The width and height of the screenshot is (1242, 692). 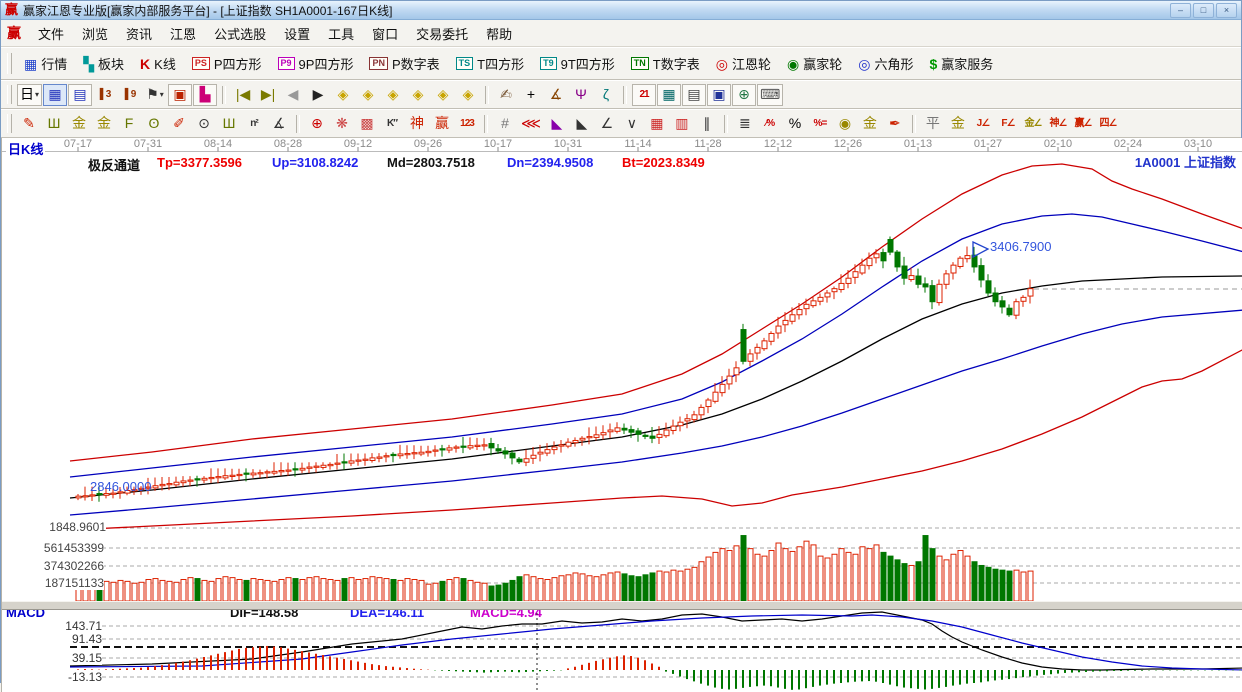 I want to click on tool-count: ≣, so click(x=745, y=124).